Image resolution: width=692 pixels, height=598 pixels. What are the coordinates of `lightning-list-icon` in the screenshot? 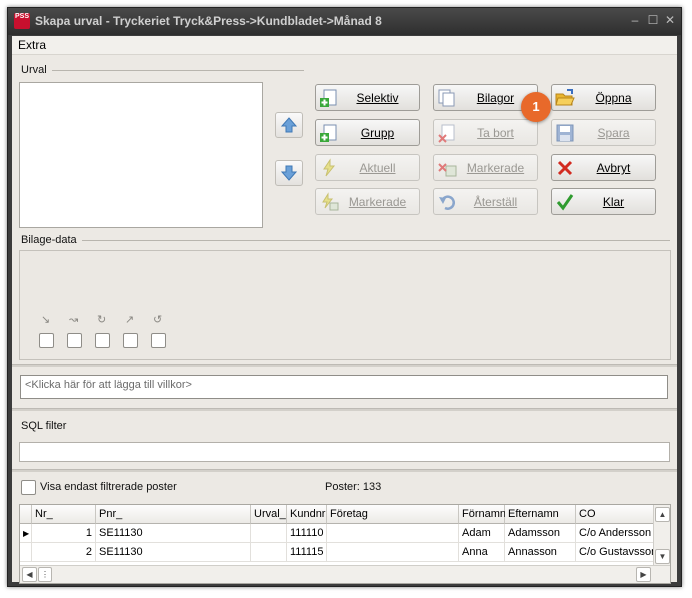 It's located at (330, 201).